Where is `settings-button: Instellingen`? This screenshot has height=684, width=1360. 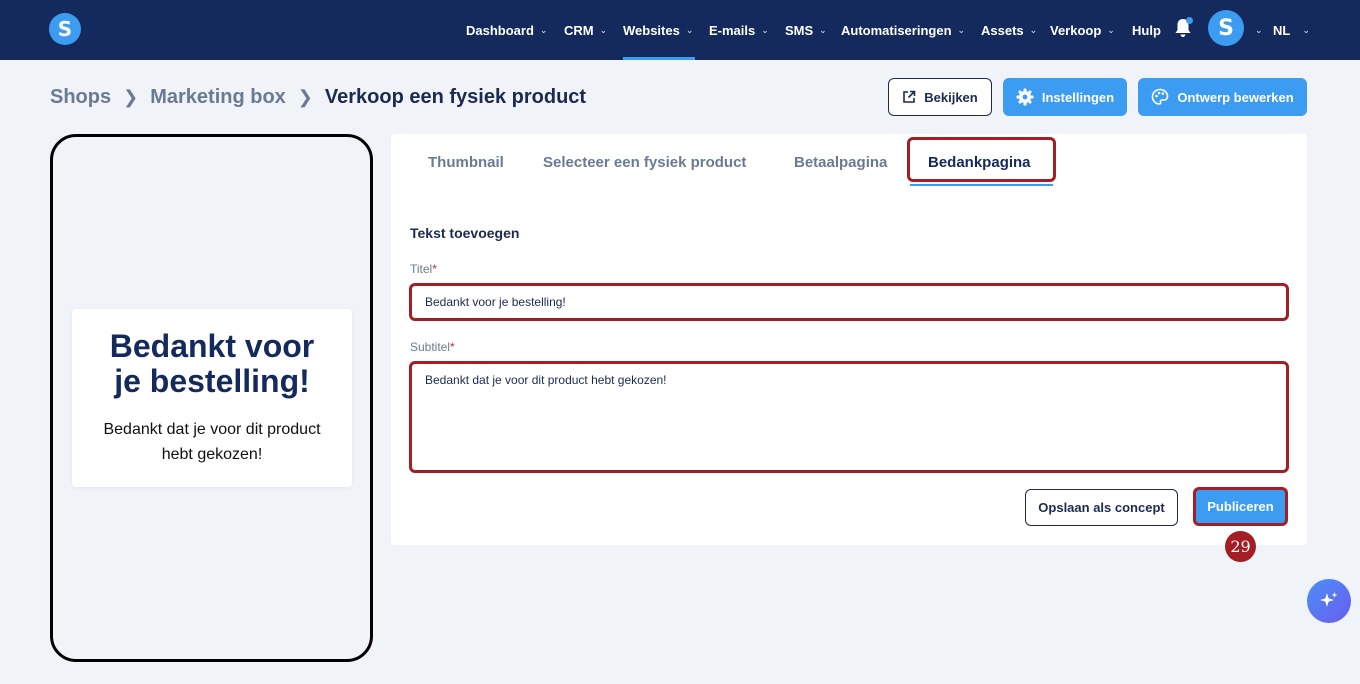 settings-button: Instellingen is located at coordinates (1065, 97).